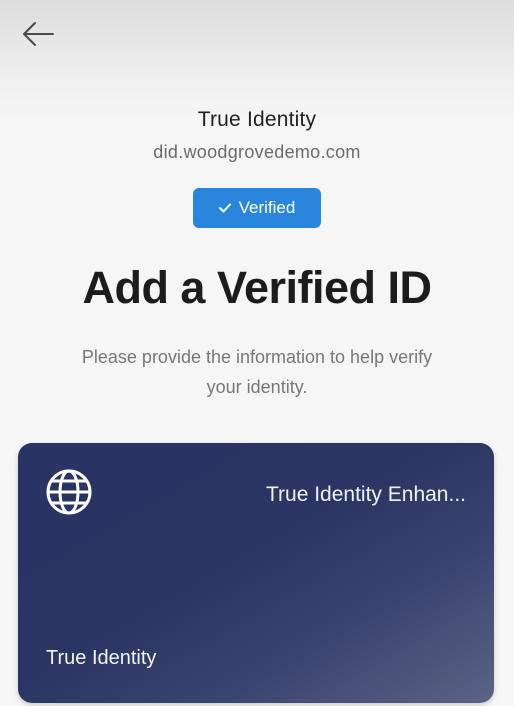 The image size is (514, 706). I want to click on back-button, so click(38, 34).